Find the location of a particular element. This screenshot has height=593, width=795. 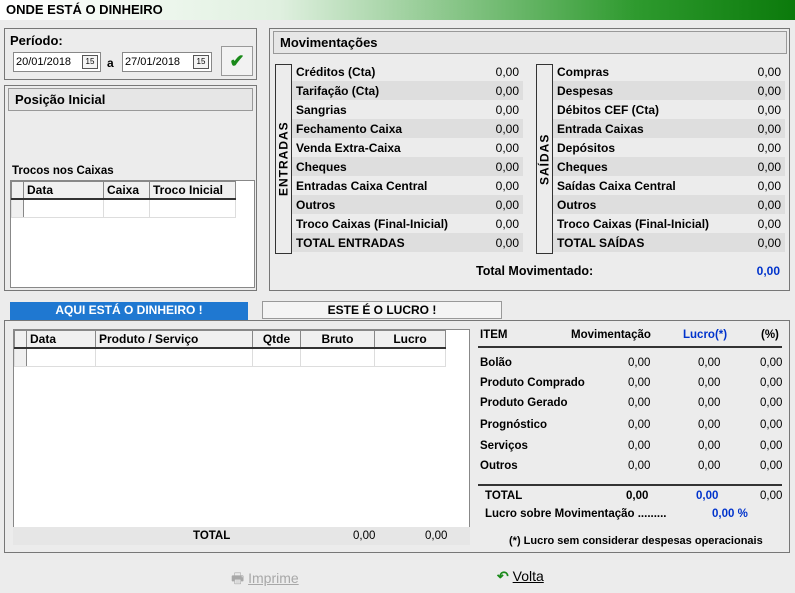

posicao-inicial-title: Posição Inicial is located at coordinates (130, 99).